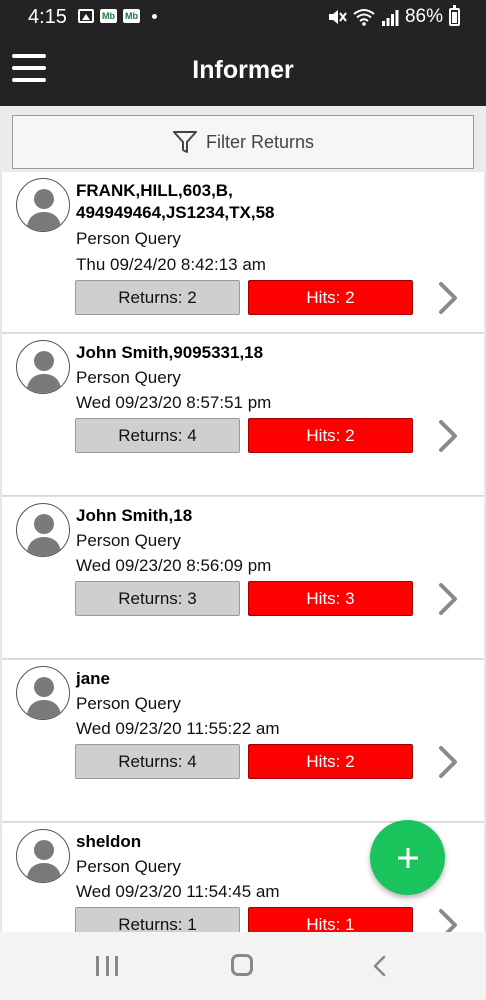  Describe the element at coordinates (364, 17) in the screenshot. I see `wifi-icon` at that location.